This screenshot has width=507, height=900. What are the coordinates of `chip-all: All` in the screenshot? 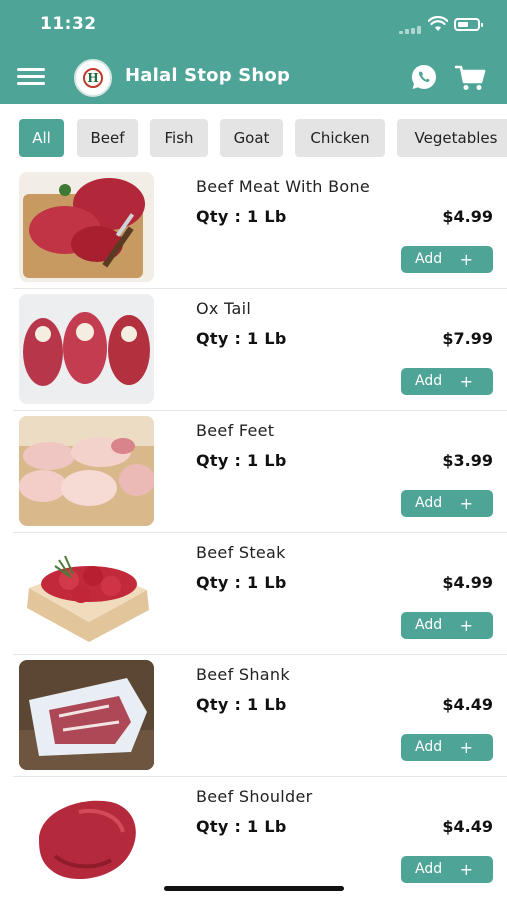 It's located at (41, 138).